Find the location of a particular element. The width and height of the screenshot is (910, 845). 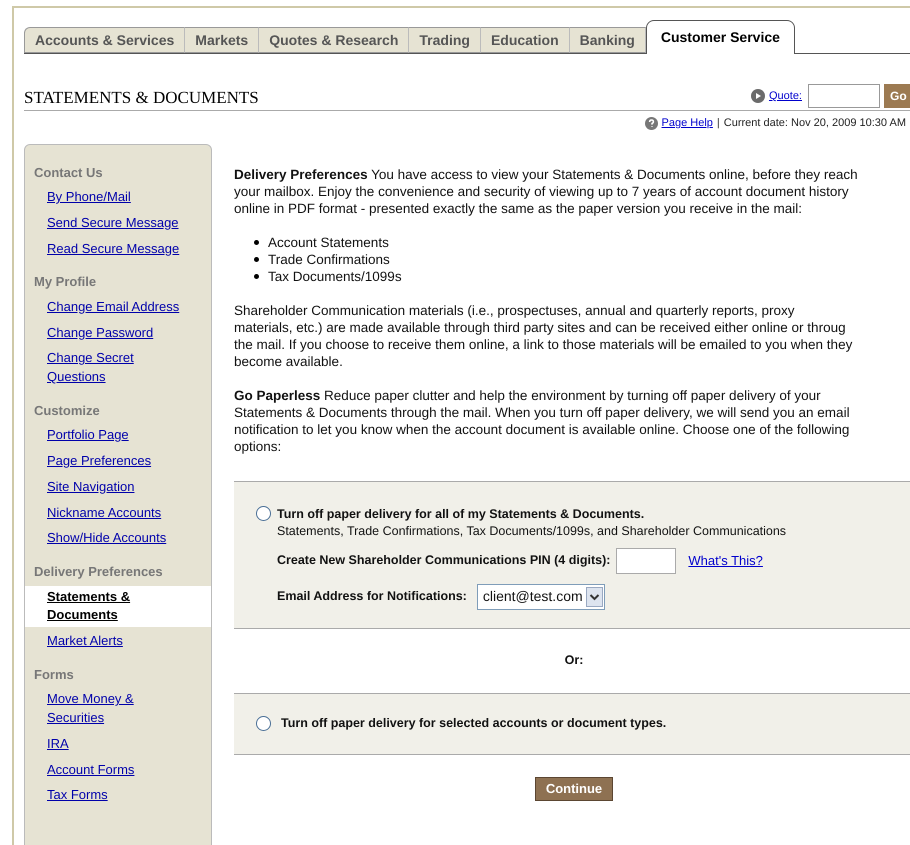

sidebar-item: Change Secret Questions is located at coordinates (118, 368).